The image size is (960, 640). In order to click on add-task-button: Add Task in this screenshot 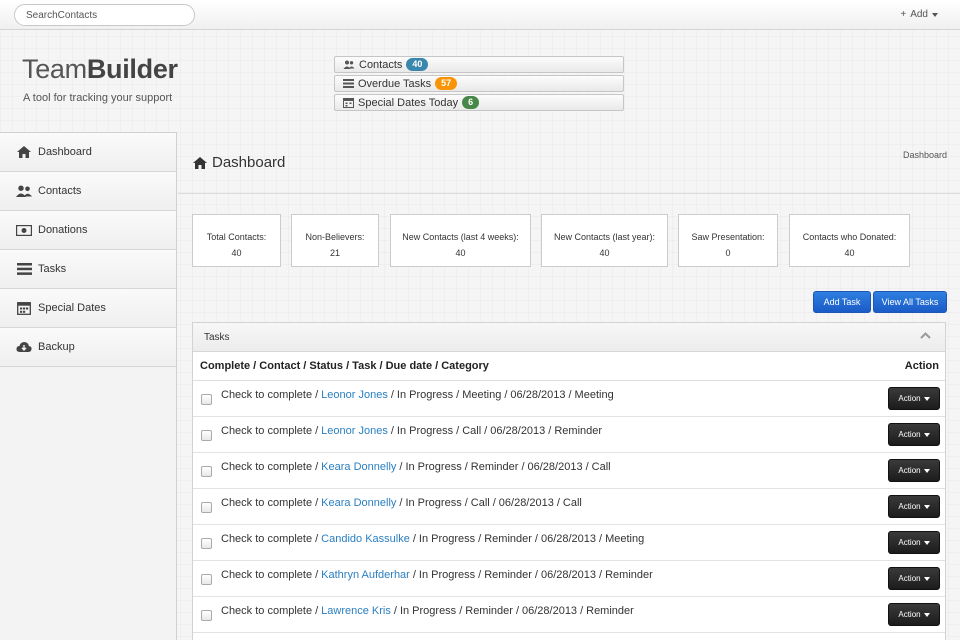, I will do `click(842, 302)`.